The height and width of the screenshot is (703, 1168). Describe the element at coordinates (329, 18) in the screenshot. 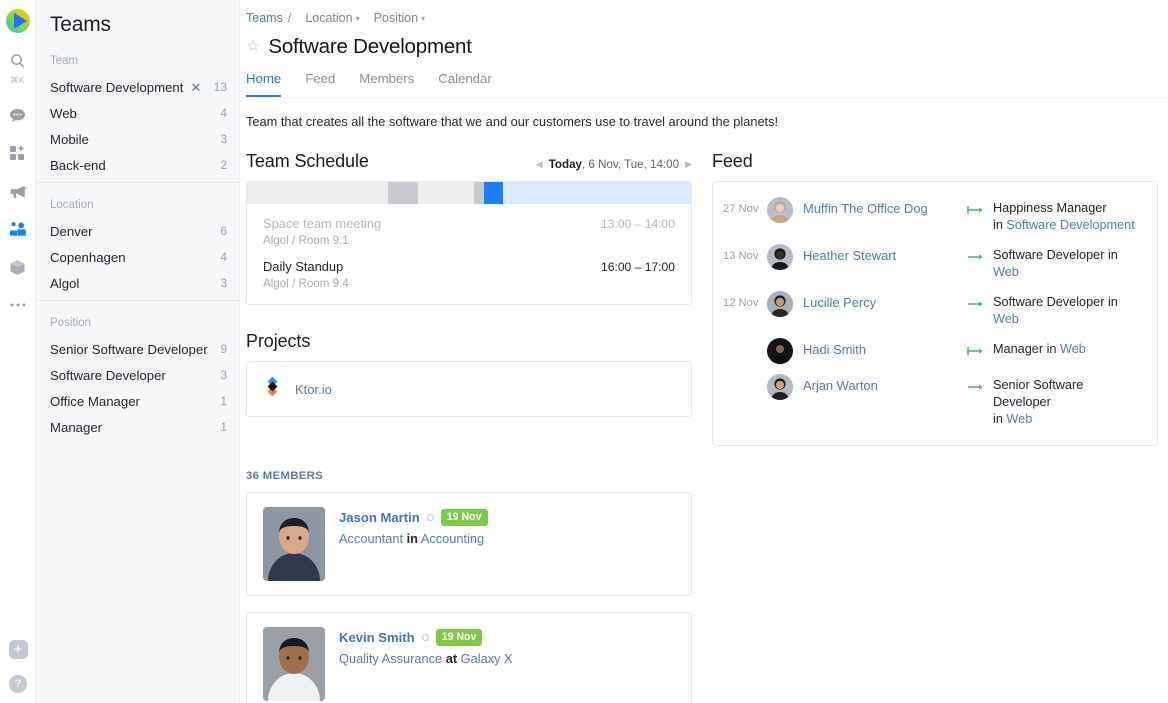

I see `breadcrumb-filter-location-label: Location` at that location.